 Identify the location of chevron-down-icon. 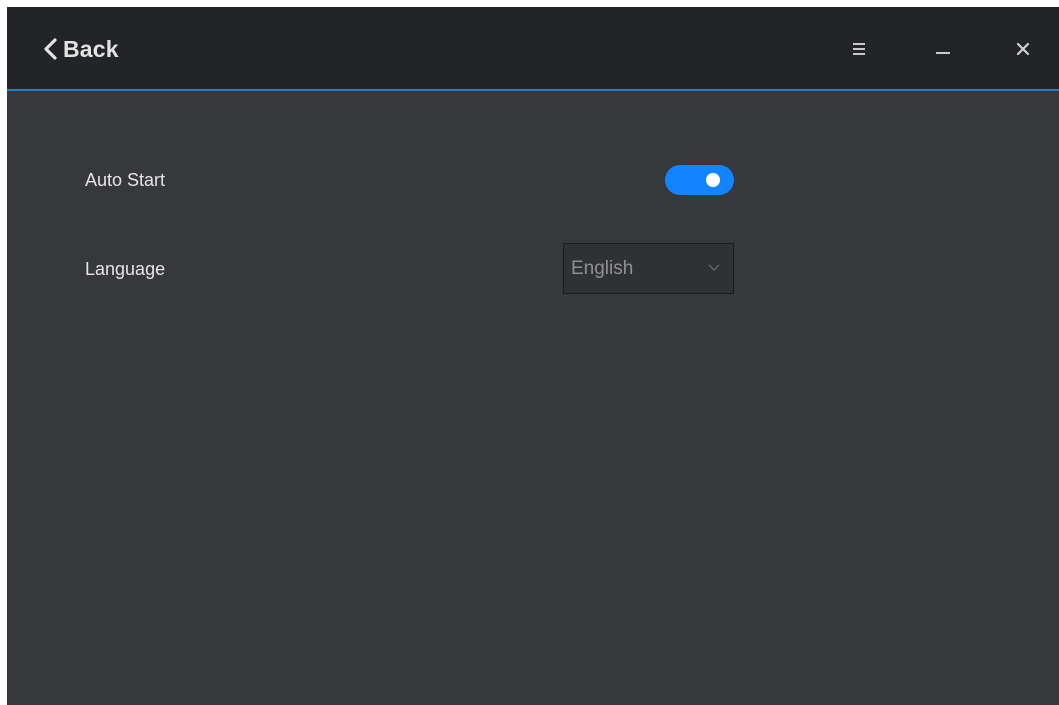
(714, 267).